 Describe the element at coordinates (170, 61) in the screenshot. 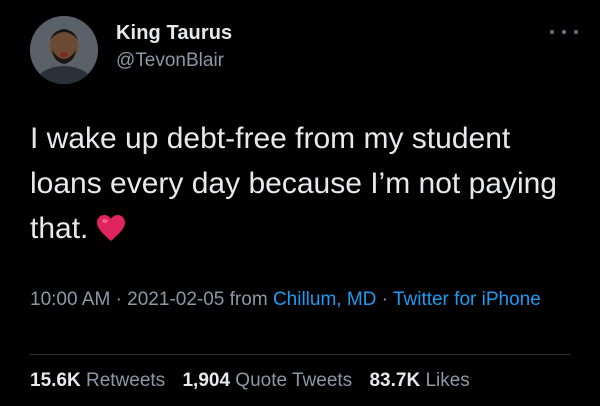

I see `author-handle: @TevonBlair` at that location.